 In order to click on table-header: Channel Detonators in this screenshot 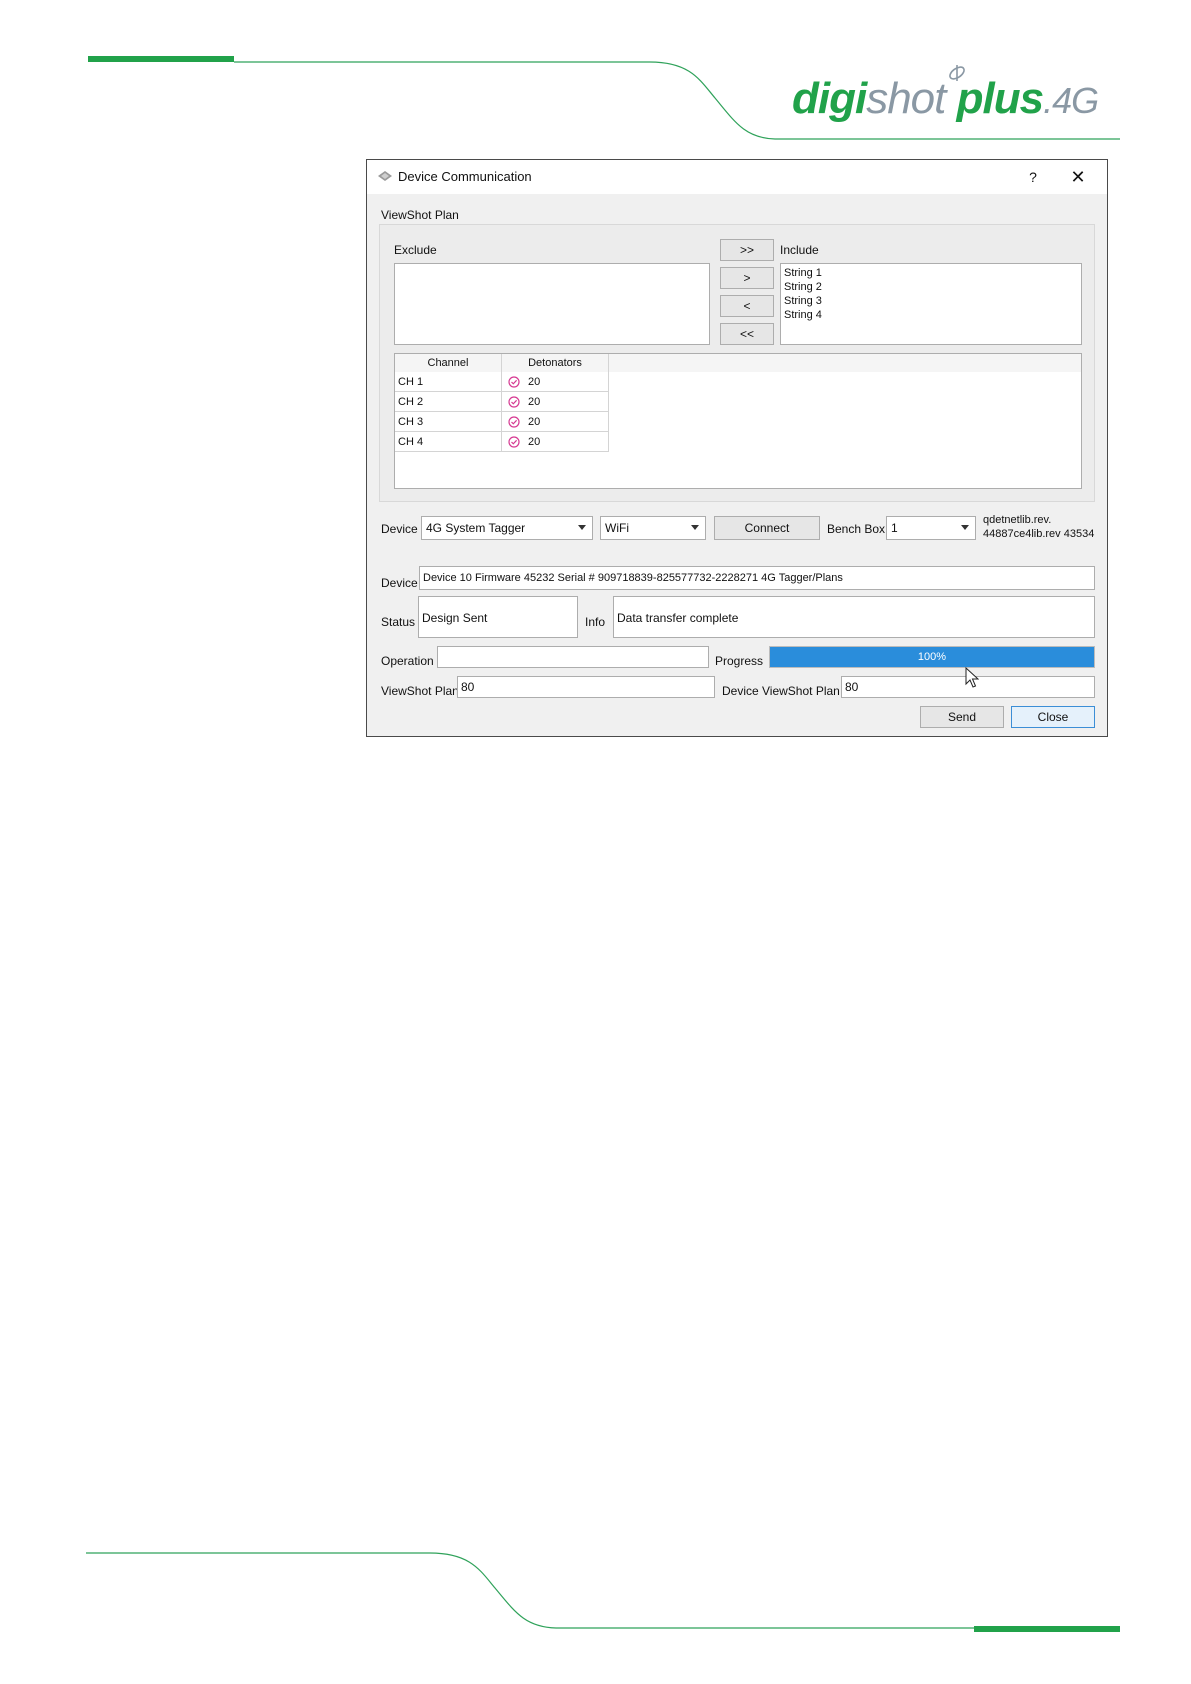, I will do `click(738, 363)`.